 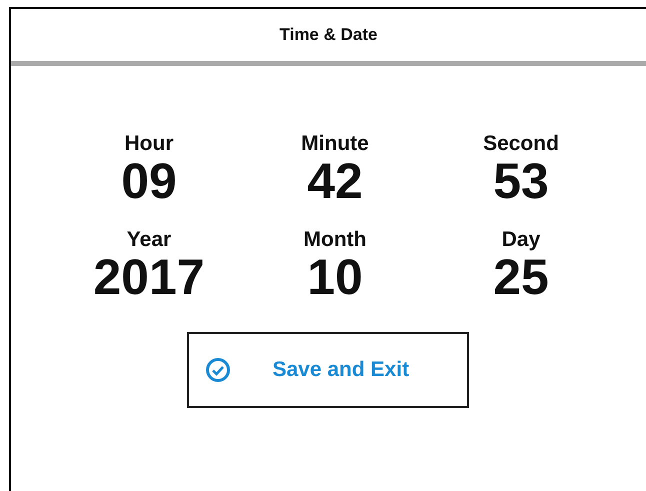 I want to click on field-label: Day, so click(x=521, y=240).